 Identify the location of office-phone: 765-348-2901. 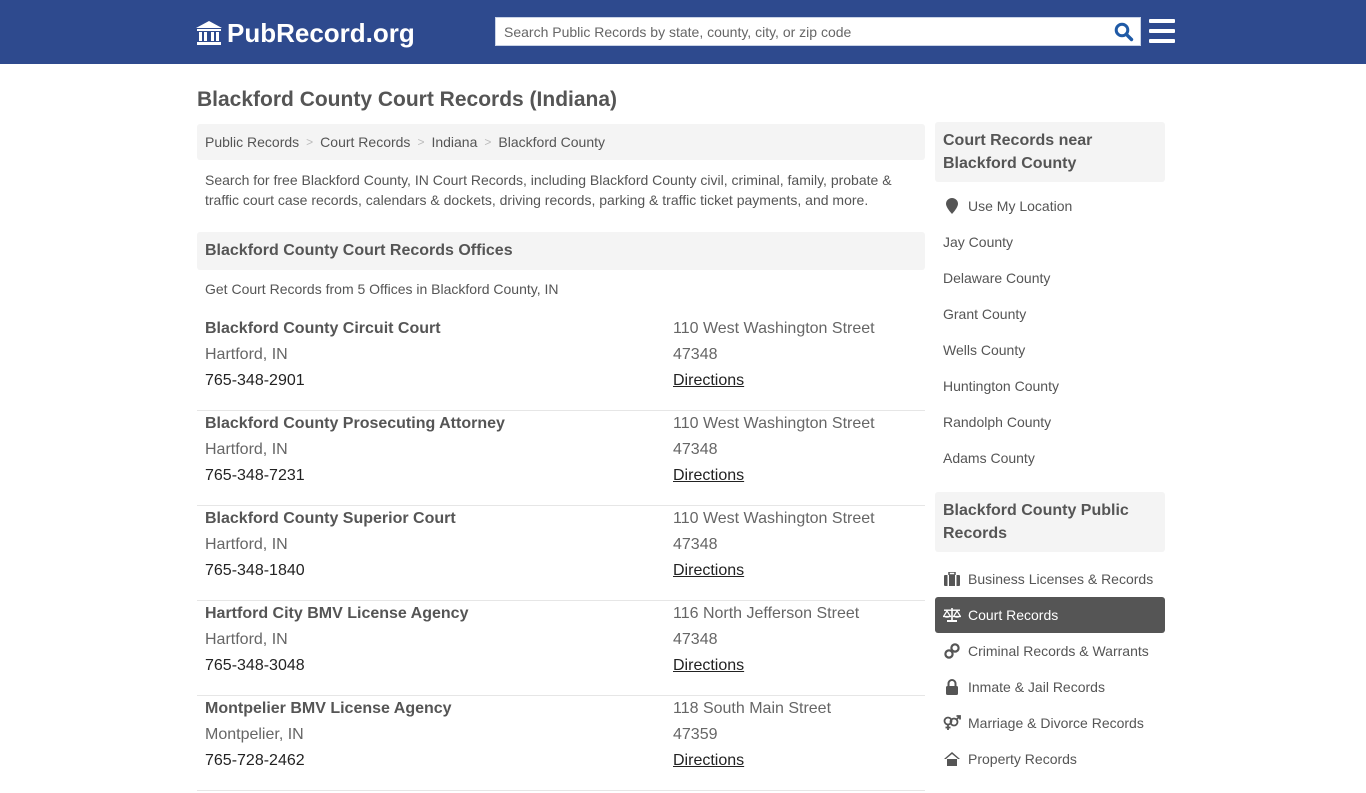
(255, 380).